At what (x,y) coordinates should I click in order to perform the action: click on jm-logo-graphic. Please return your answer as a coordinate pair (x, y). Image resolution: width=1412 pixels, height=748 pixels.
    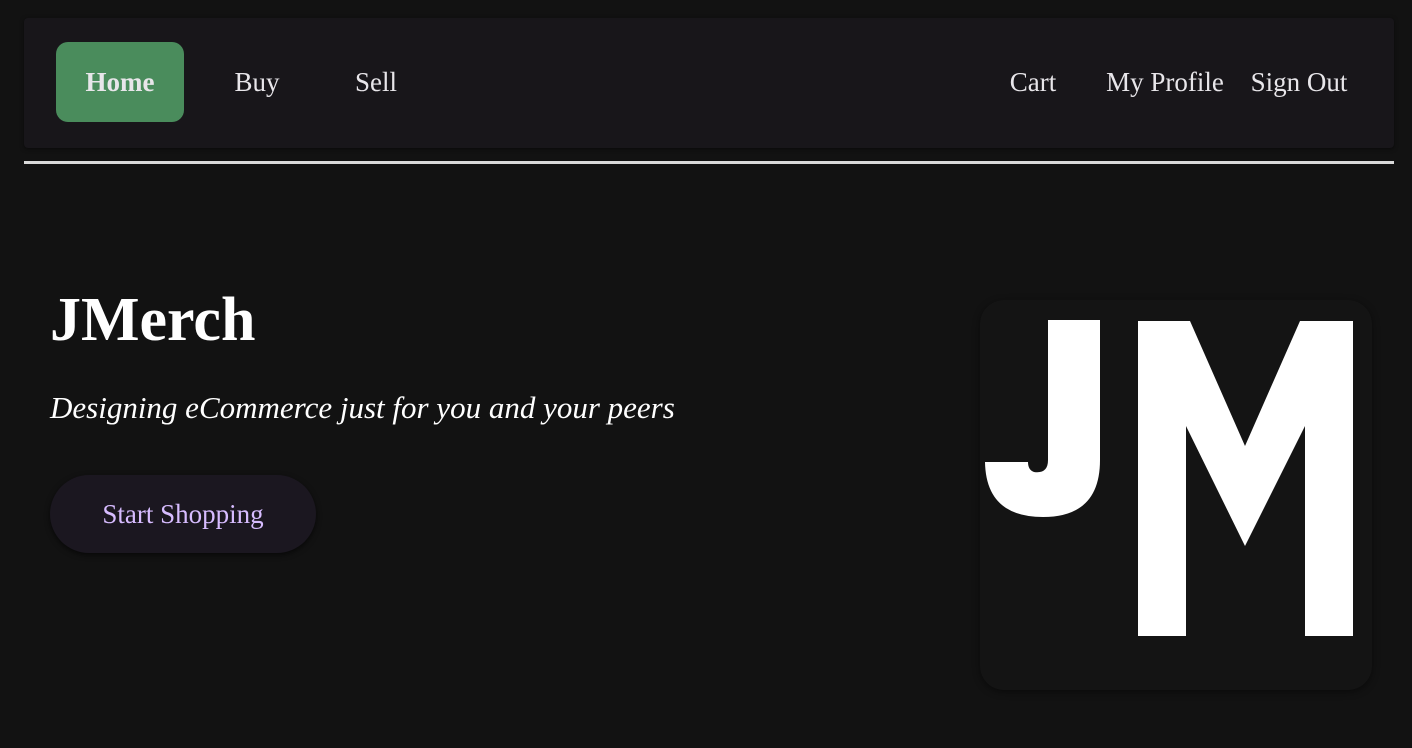
    Looking at the image, I should click on (1169, 478).